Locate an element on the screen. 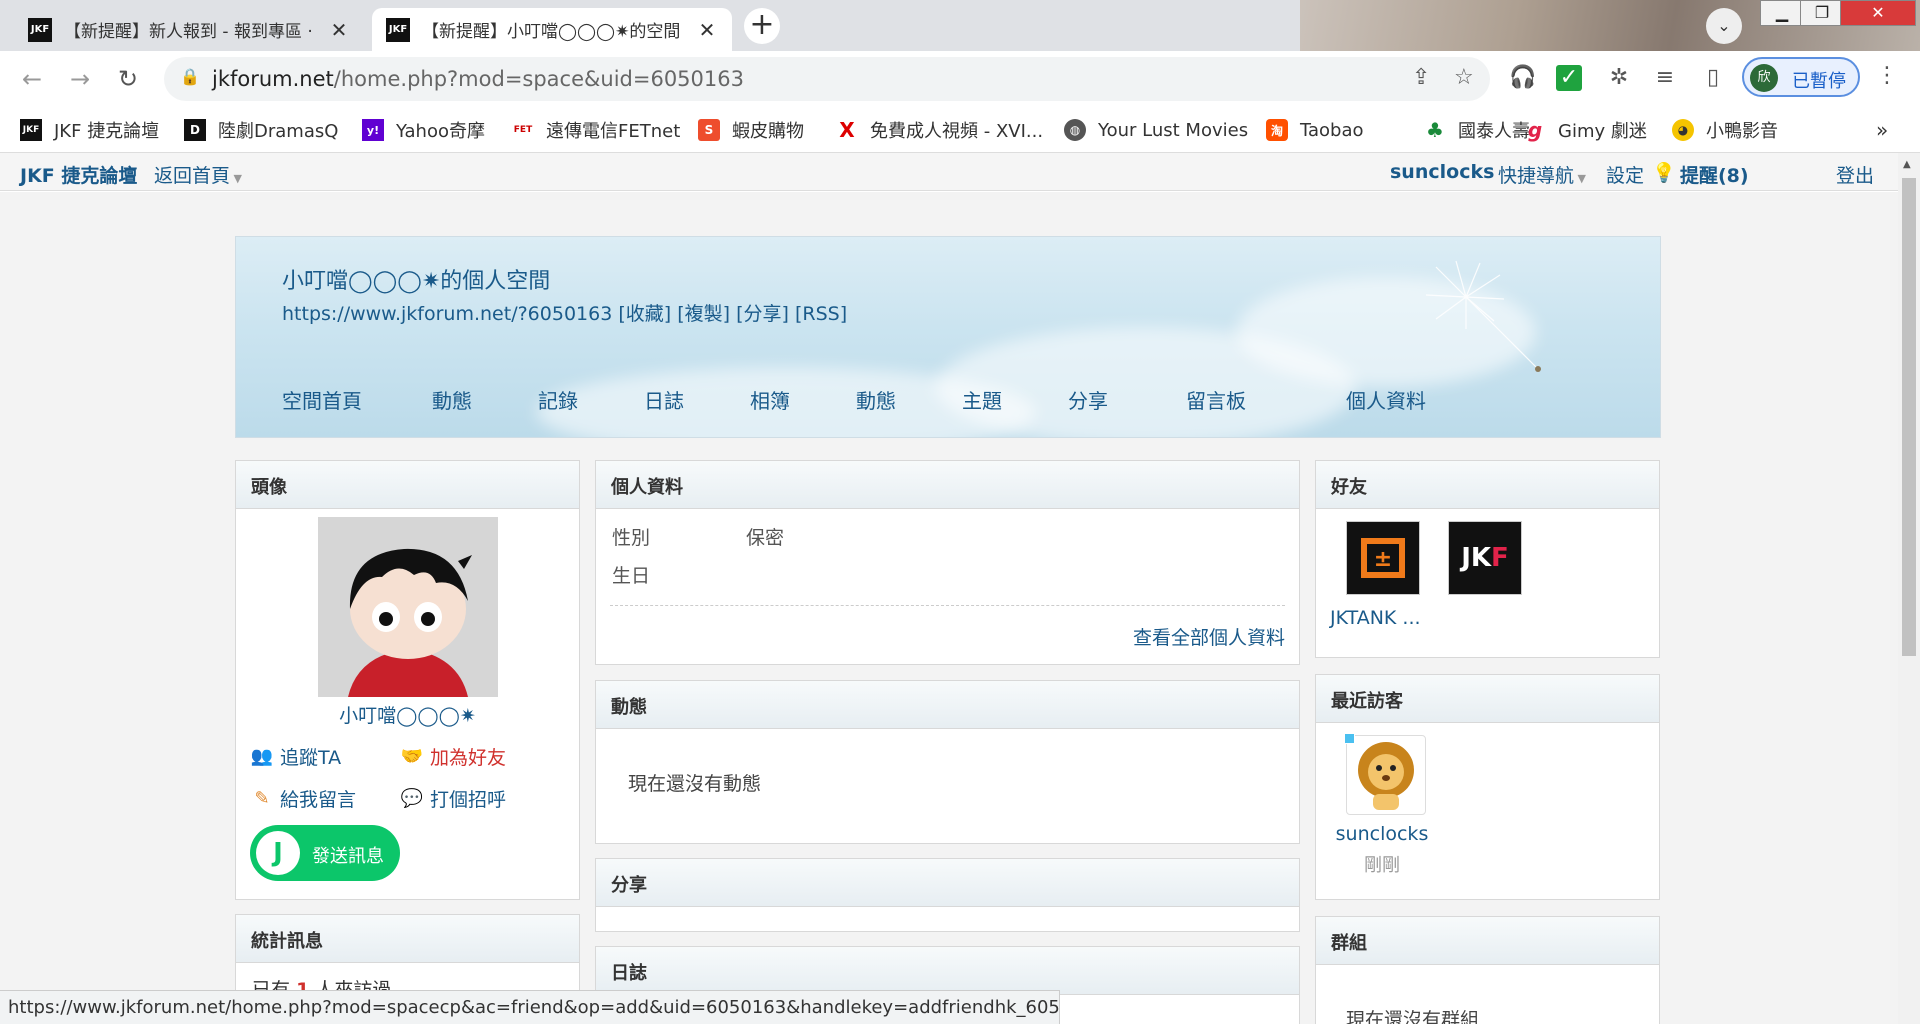 Image resolution: width=1920 pixels, height=1024 pixels. panel-header: 最近訪客 is located at coordinates (1487, 699).